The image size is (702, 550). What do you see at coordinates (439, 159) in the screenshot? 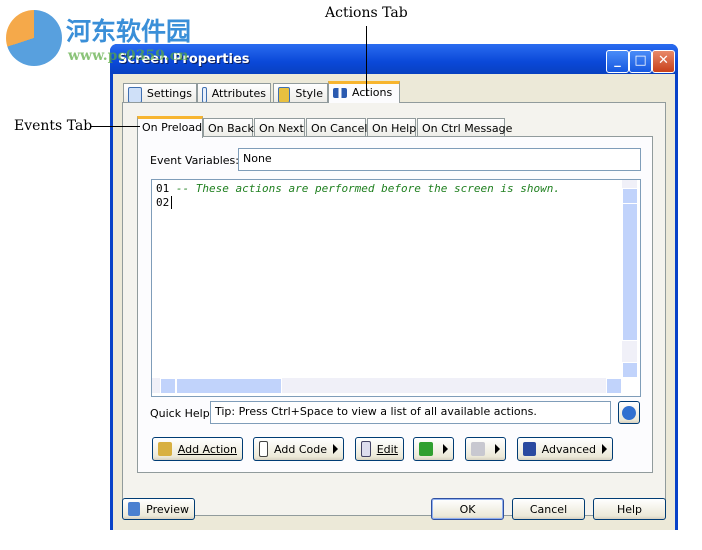
I see `event-variables-field: None` at bounding box center [439, 159].